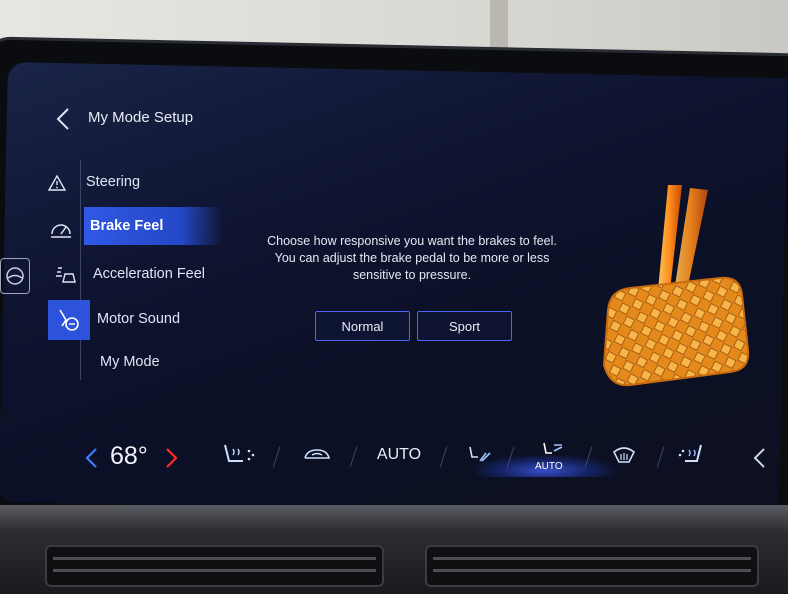  I want to click on drive-mode-tab, so click(15, 276).